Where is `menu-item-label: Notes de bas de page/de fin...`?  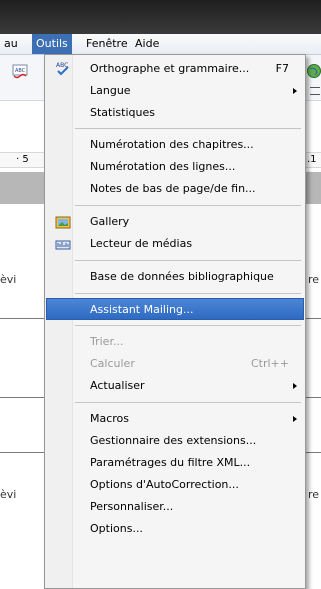
menu-item-label: Notes de bas de page/de fin... is located at coordinates (173, 188).